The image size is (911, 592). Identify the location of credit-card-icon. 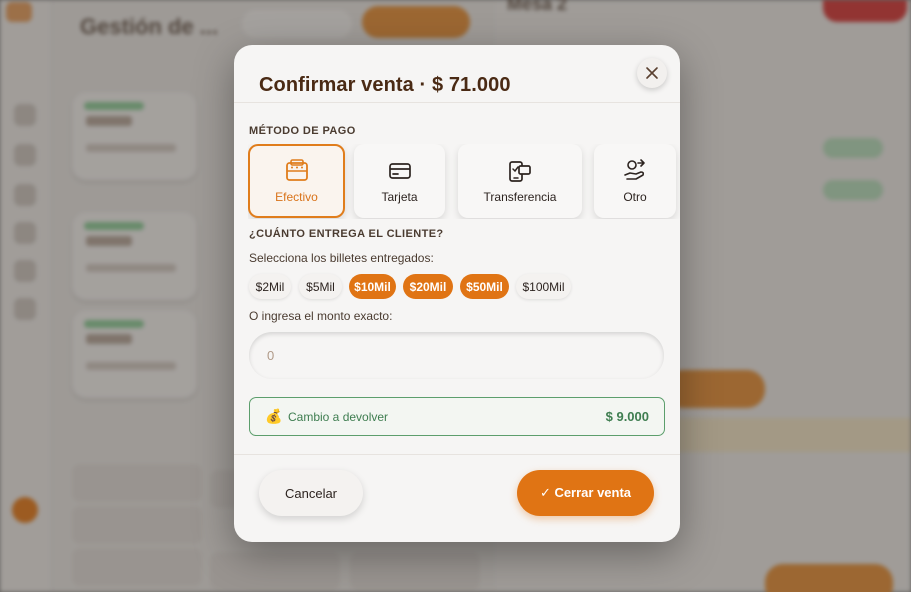
(399, 171).